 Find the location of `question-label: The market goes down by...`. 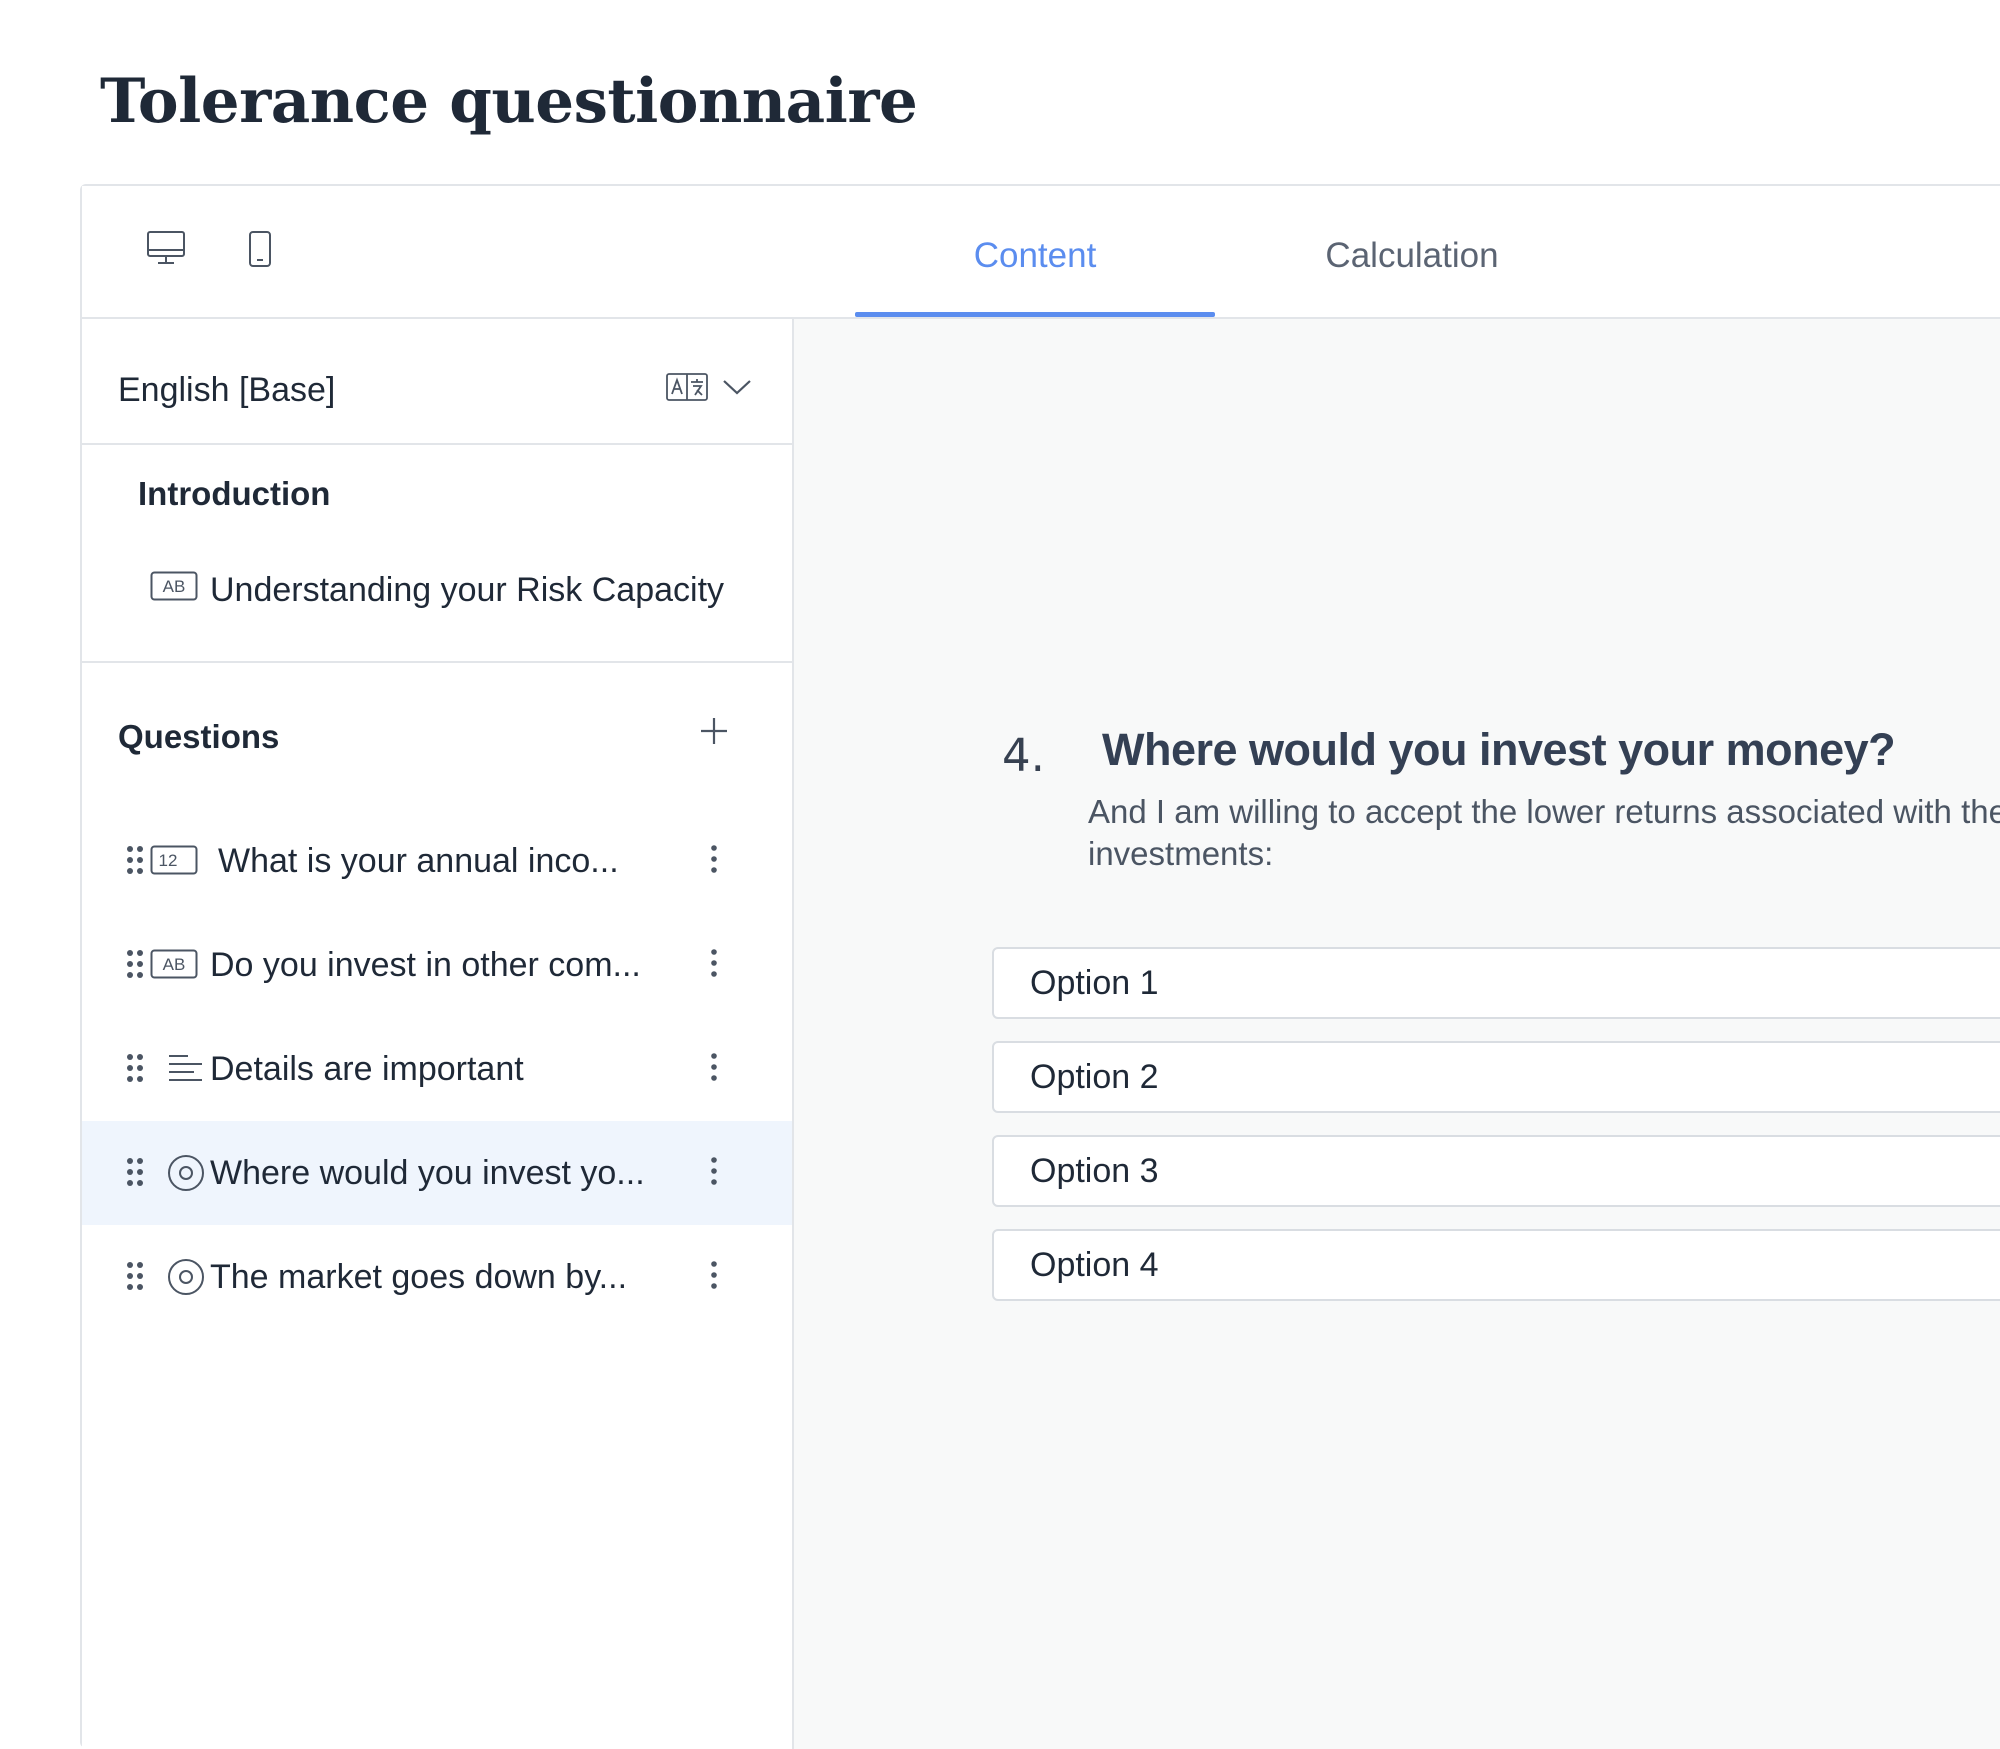

question-label: The market goes down by... is located at coordinates (419, 1277).